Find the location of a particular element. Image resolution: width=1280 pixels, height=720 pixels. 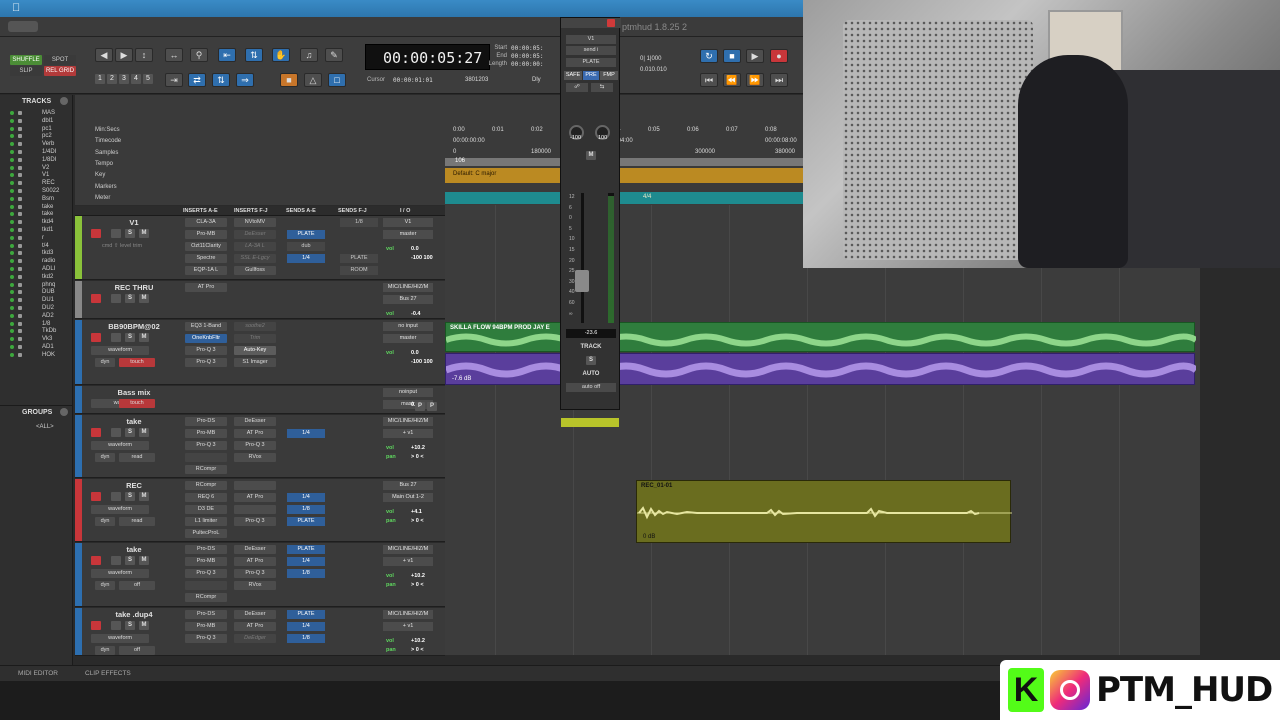

insert-slot-a: REQ 6 is located at coordinates (206, 497).